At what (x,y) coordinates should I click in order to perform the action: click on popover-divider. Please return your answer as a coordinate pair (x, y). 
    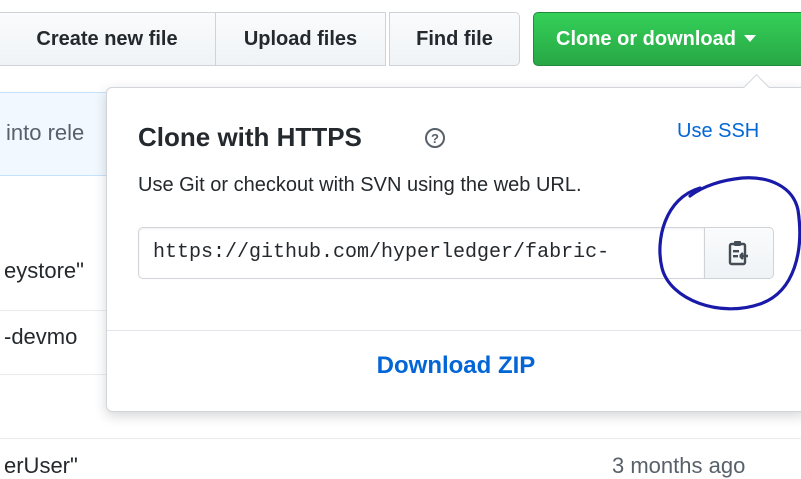
    Looking at the image, I should click on (454, 330).